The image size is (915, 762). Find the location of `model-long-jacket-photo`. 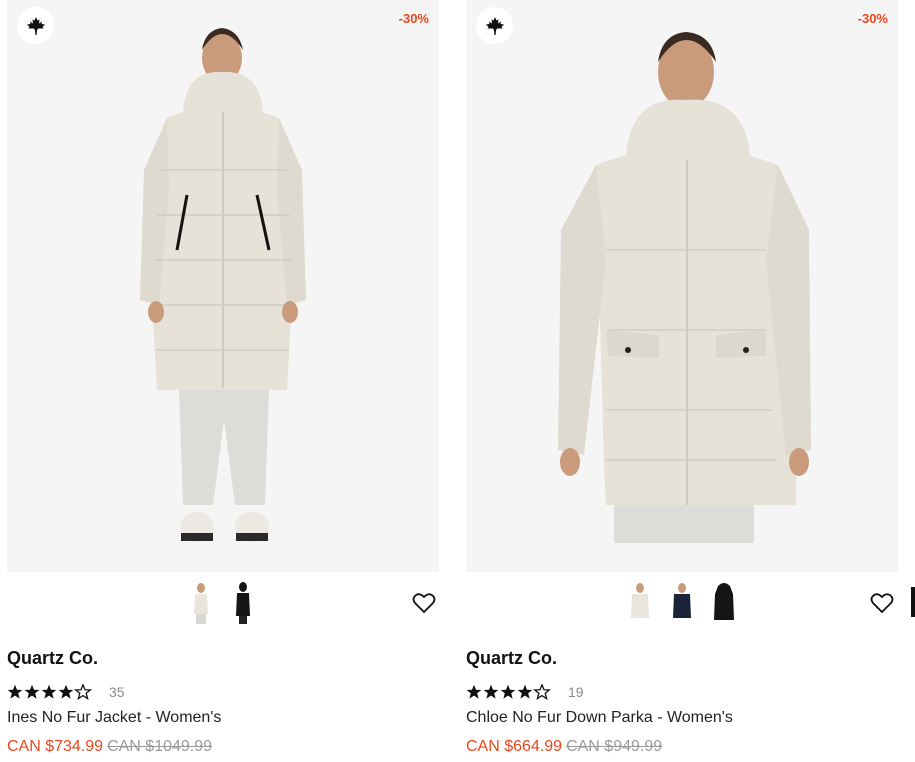

model-long-jacket-photo is located at coordinates (223, 285).